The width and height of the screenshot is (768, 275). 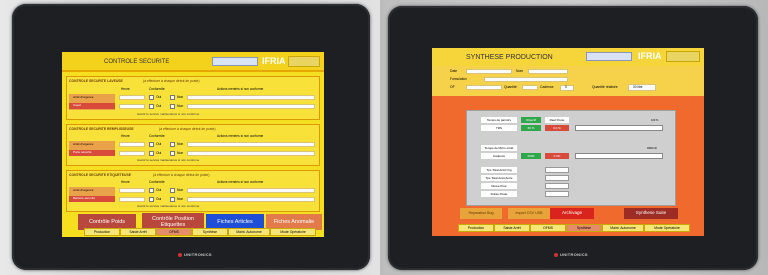 I want to click on nom-input, so click(x=548, y=71).